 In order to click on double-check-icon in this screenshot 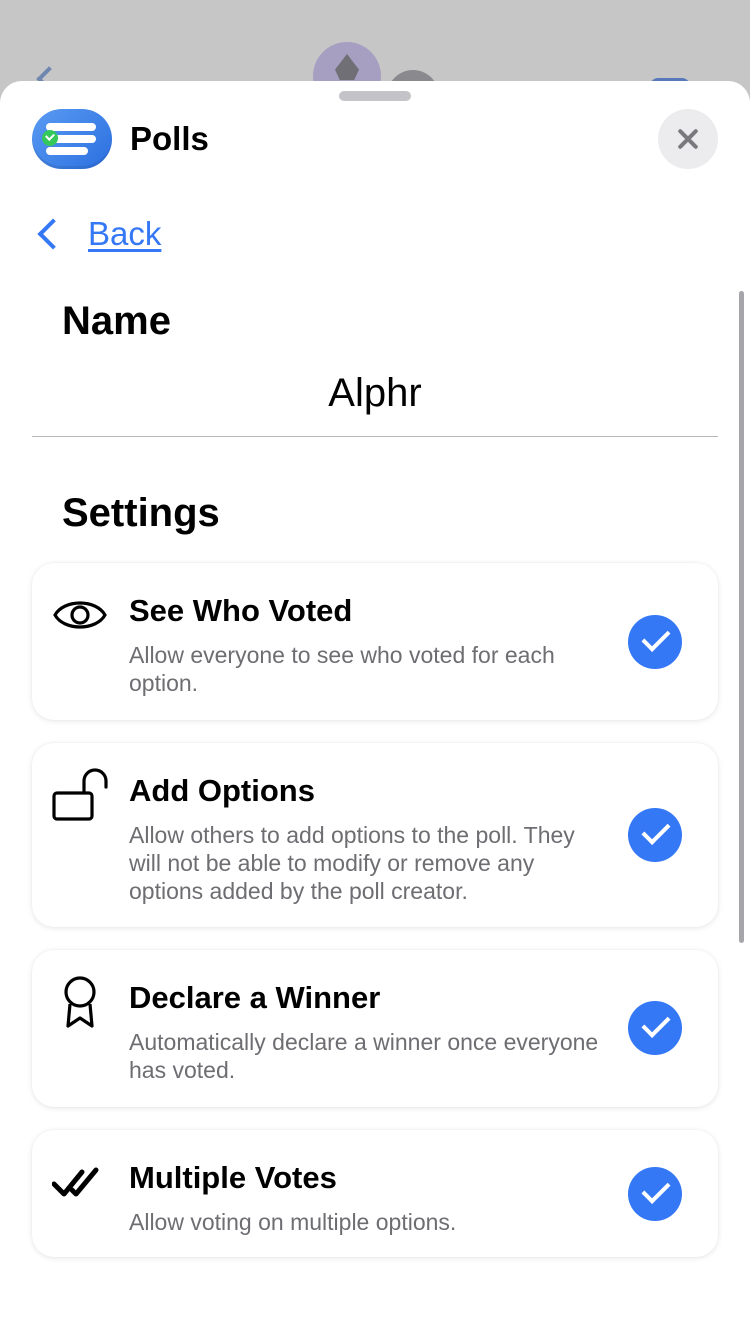, I will do `click(75, 1182)`.